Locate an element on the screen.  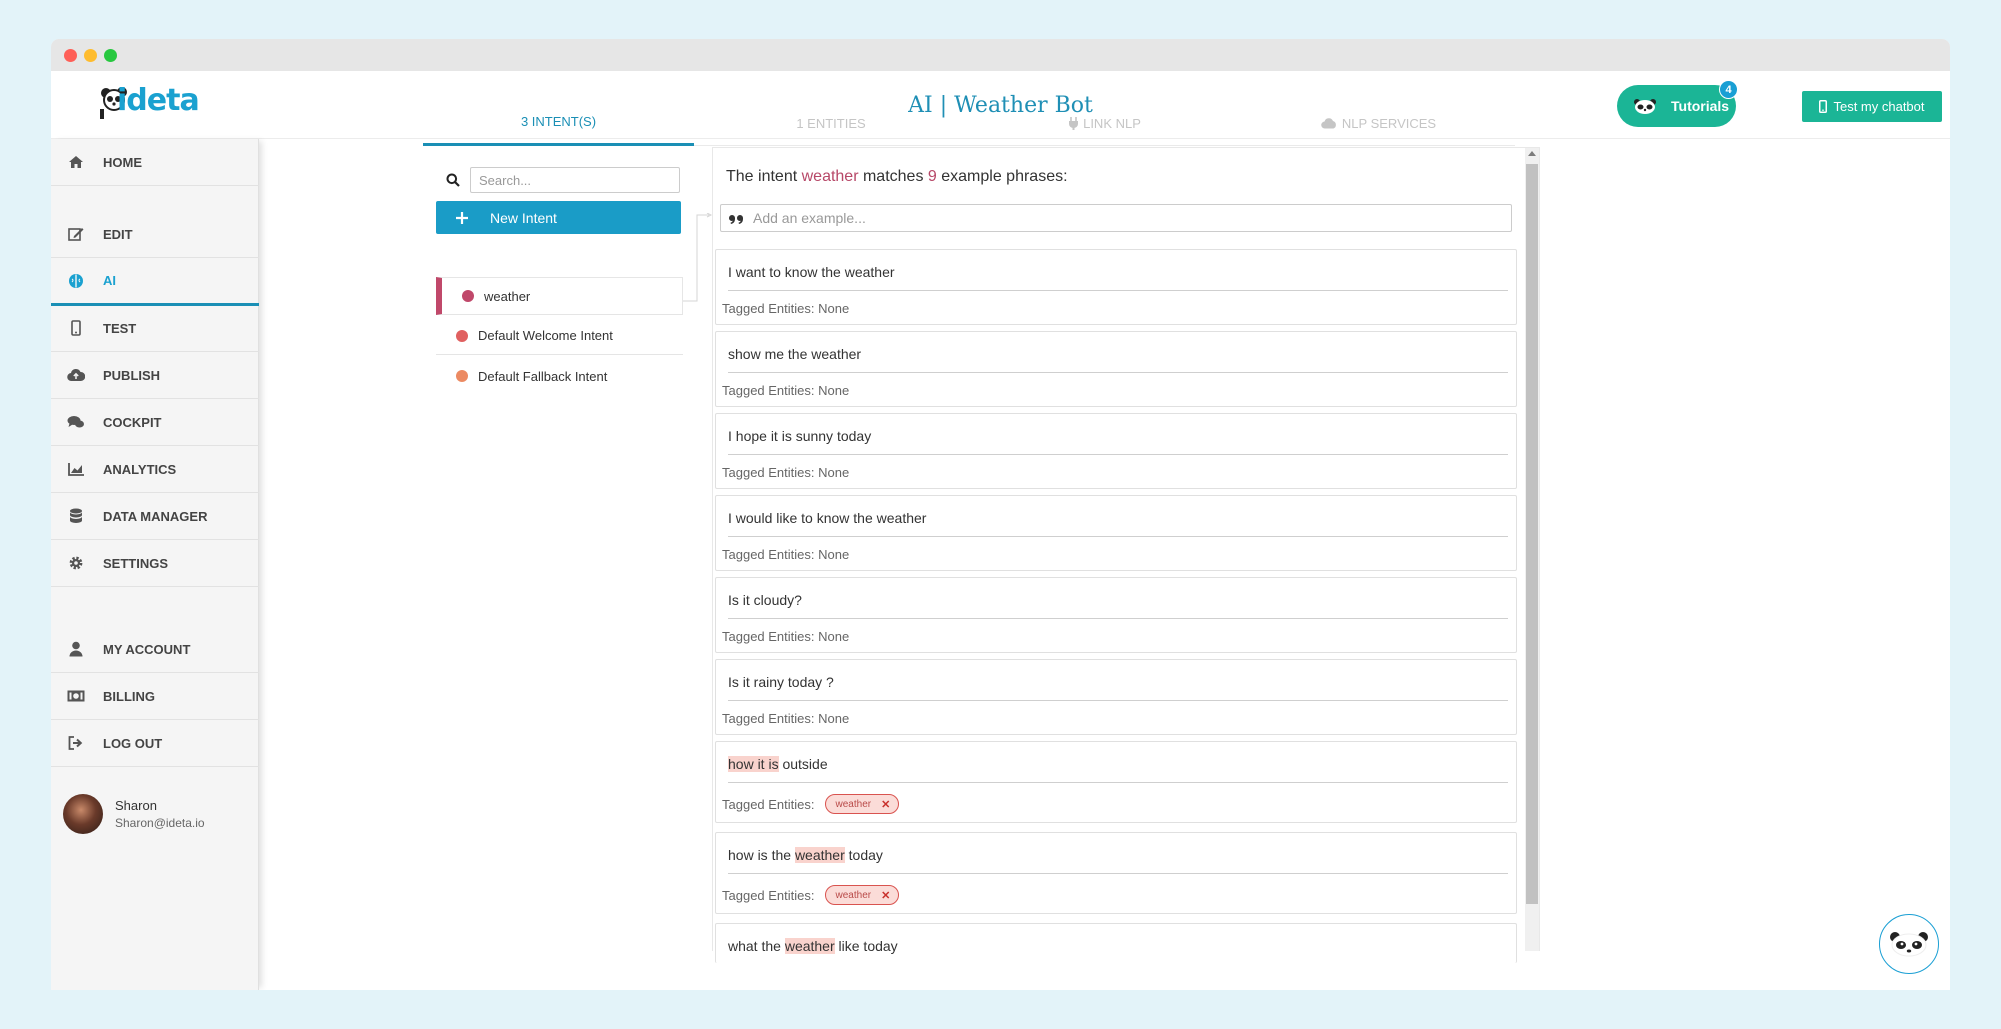
user-name: Sharon is located at coordinates (136, 805).